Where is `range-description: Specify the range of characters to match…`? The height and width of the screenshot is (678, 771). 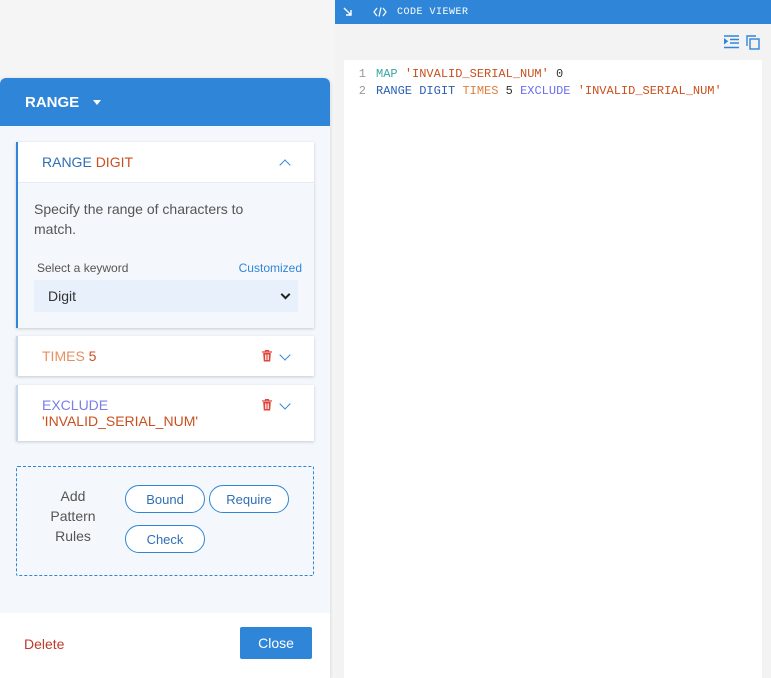 range-description: Specify the range of characters to match… is located at coordinates (139, 219).